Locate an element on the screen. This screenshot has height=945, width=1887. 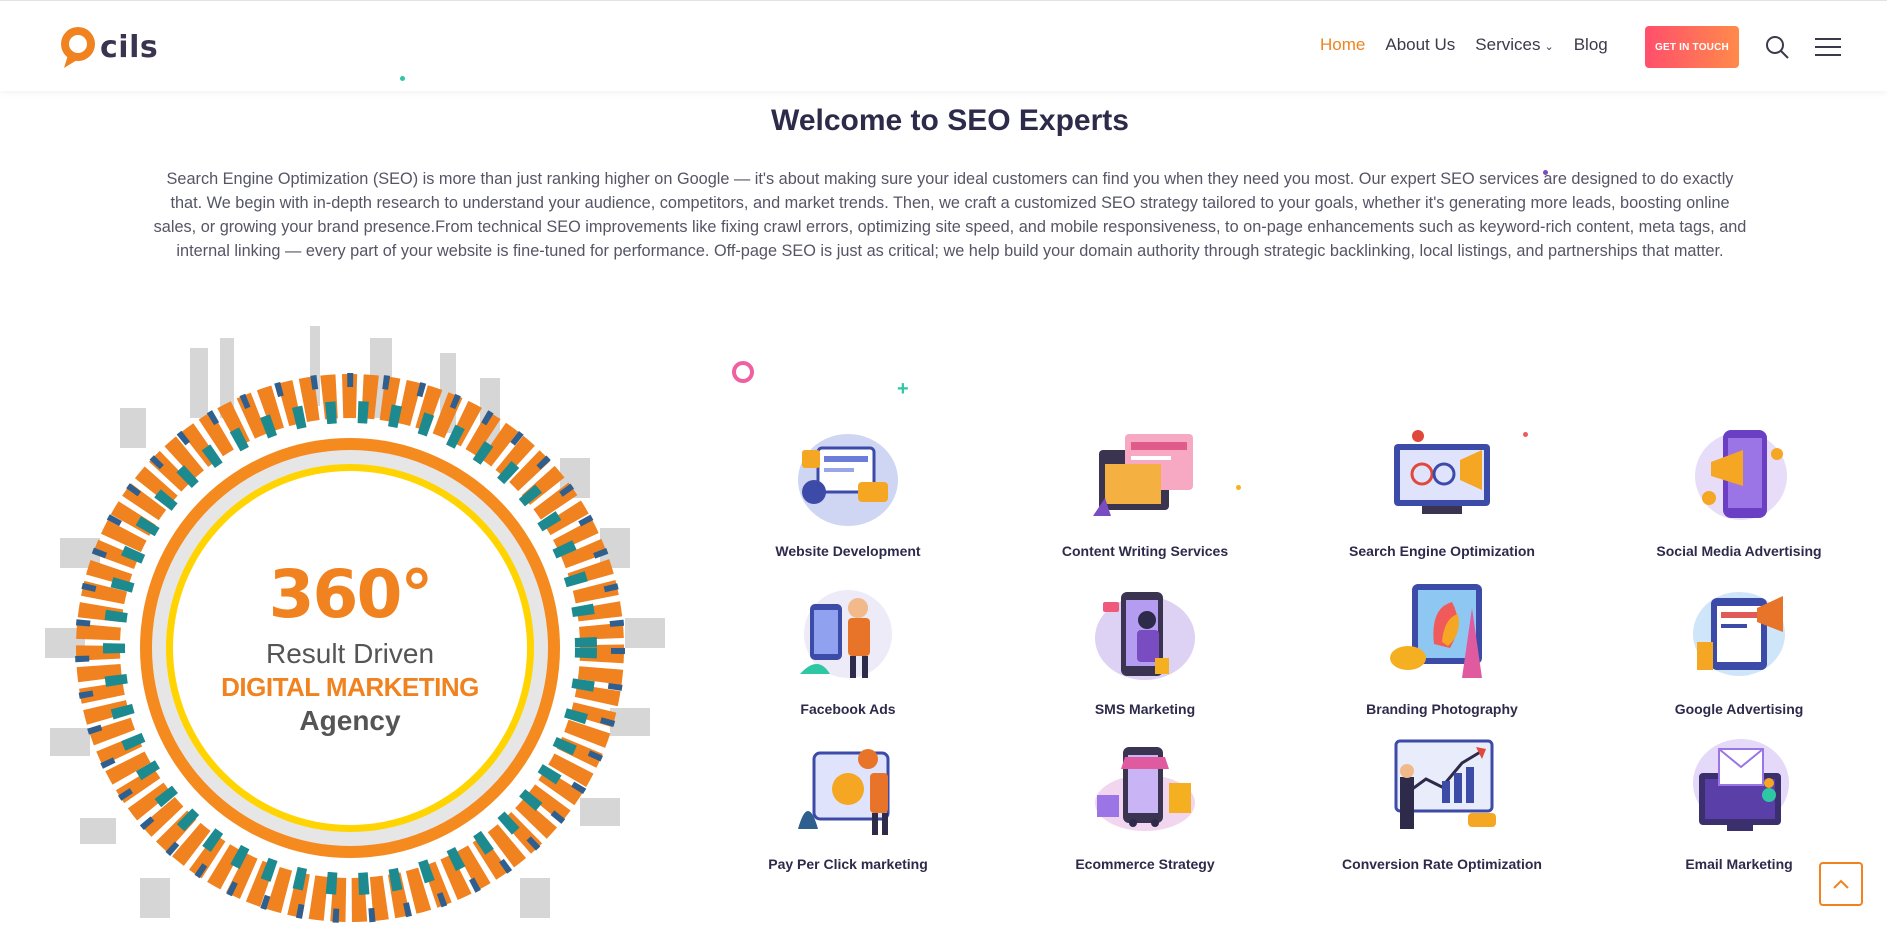
service-label: Social Media Advertising is located at coordinates (1739, 551).